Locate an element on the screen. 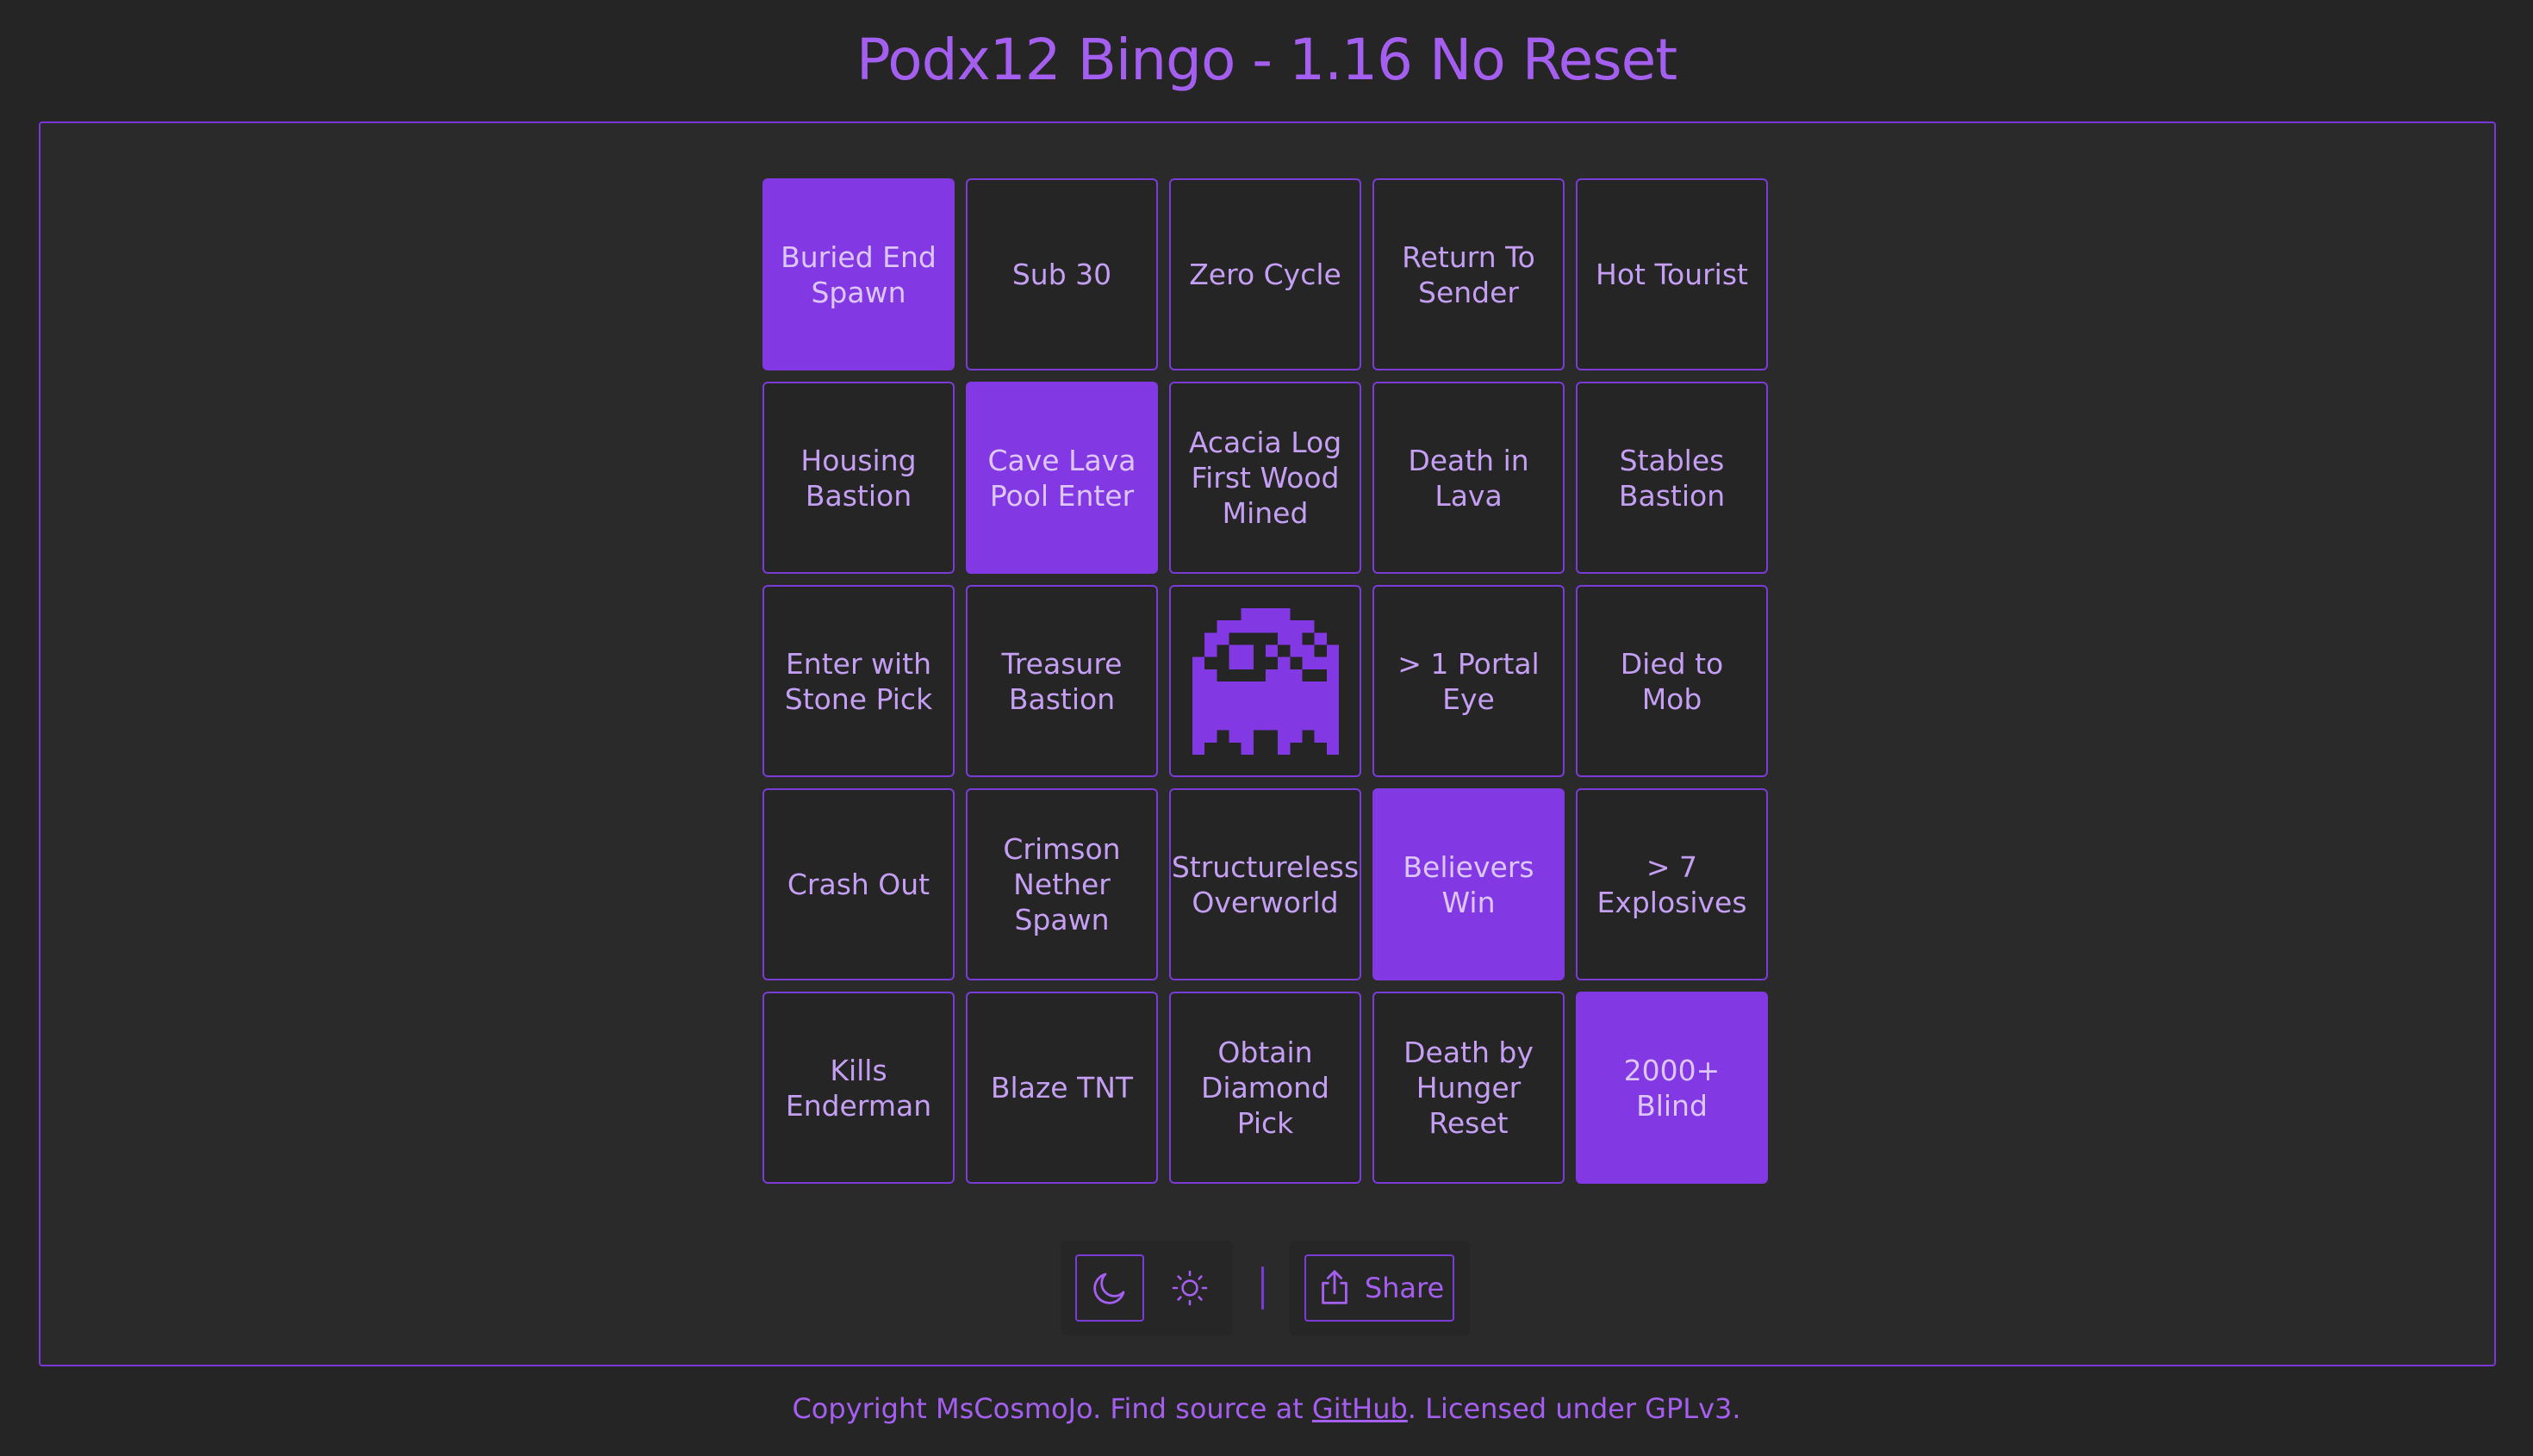 This screenshot has width=2533, height=1456. ghost-icon is located at coordinates (1265, 681).